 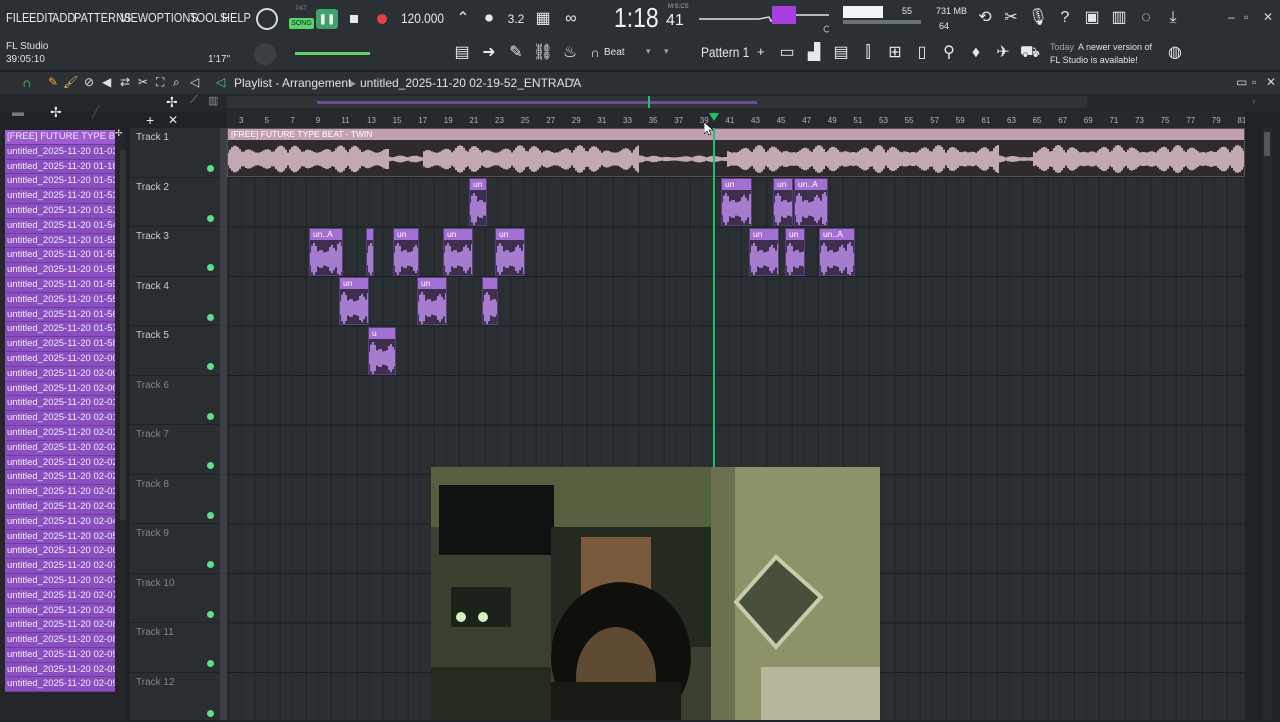 What do you see at coordinates (462, 53) in the screenshot?
I see `piano-icon: ▤` at bounding box center [462, 53].